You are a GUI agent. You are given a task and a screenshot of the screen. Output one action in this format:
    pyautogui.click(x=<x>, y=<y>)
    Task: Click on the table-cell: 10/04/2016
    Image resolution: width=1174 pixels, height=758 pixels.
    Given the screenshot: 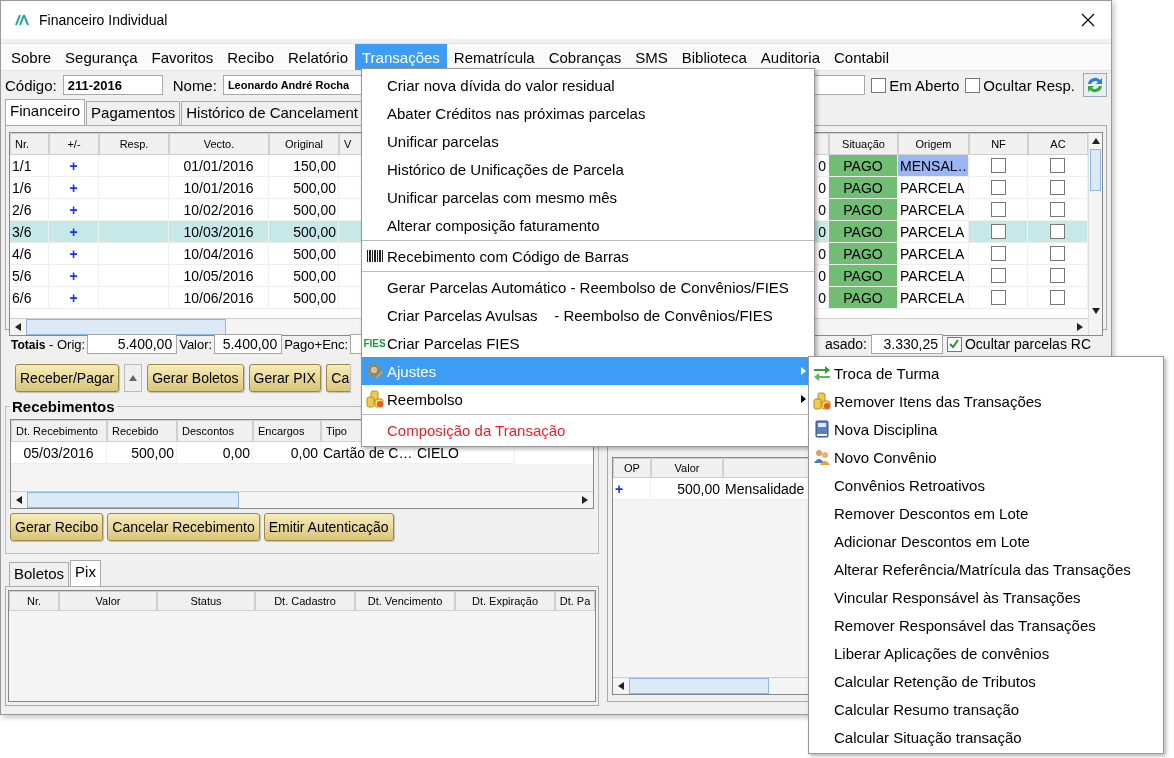 What is the action you would take?
    pyautogui.click(x=219, y=254)
    